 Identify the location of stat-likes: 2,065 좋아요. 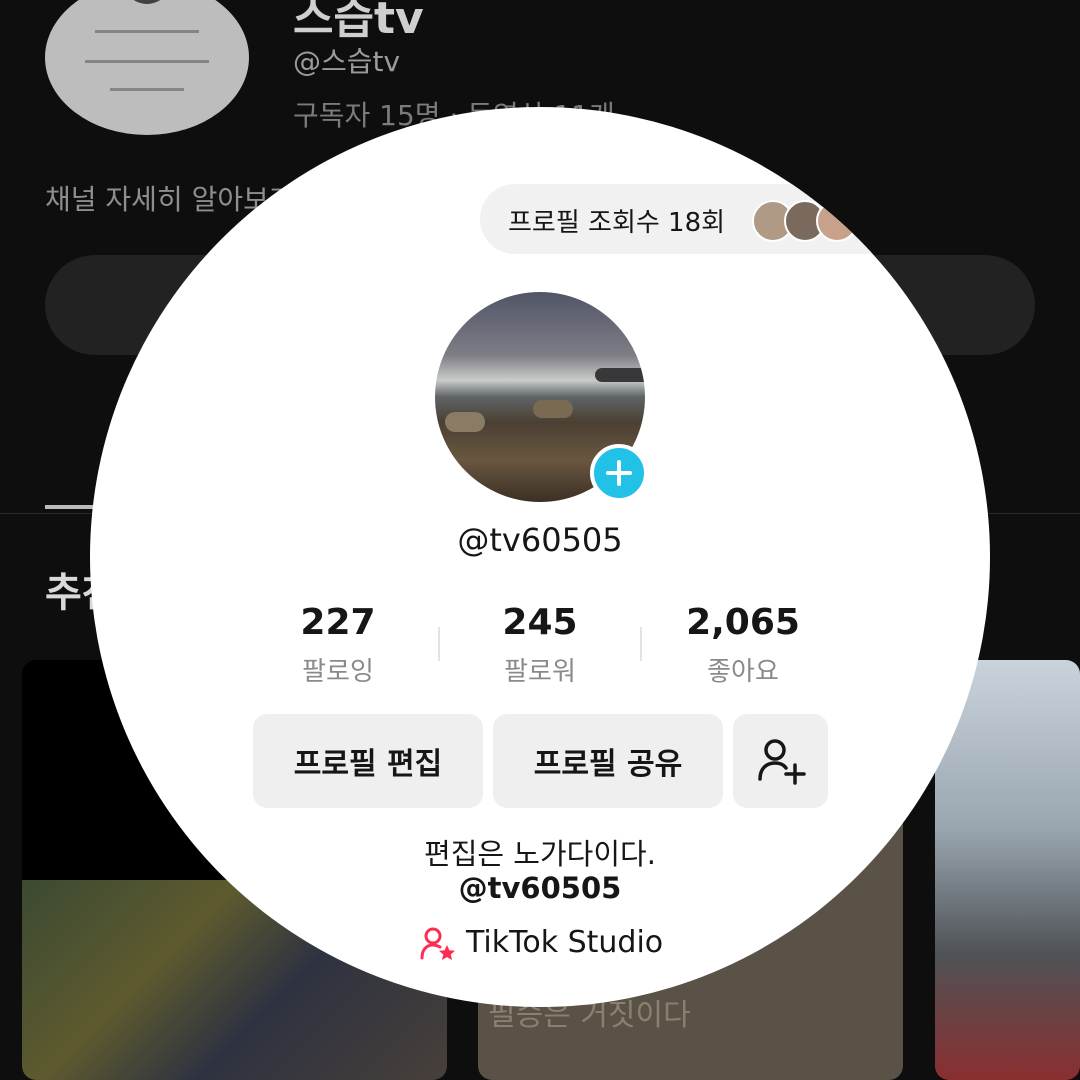
(743, 645).